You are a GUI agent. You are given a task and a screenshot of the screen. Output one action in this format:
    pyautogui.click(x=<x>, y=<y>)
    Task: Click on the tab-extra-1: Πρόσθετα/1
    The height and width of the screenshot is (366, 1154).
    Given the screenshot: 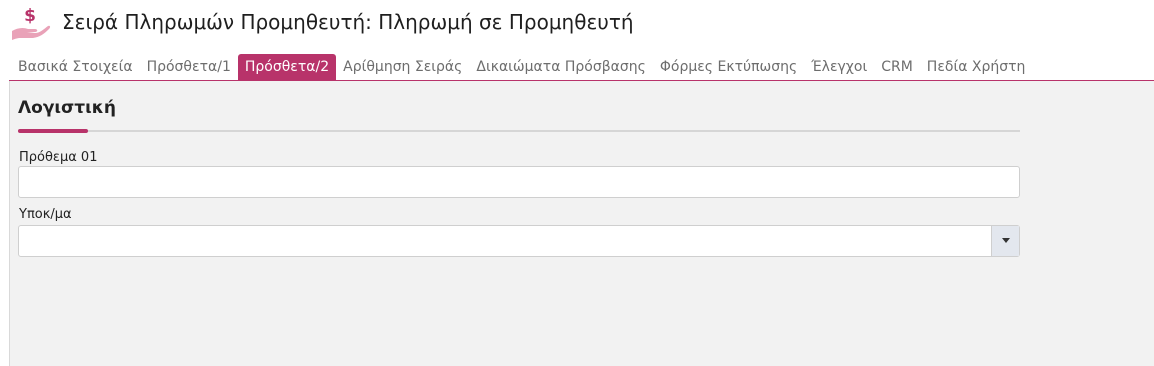 What is the action you would take?
    pyautogui.click(x=189, y=67)
    